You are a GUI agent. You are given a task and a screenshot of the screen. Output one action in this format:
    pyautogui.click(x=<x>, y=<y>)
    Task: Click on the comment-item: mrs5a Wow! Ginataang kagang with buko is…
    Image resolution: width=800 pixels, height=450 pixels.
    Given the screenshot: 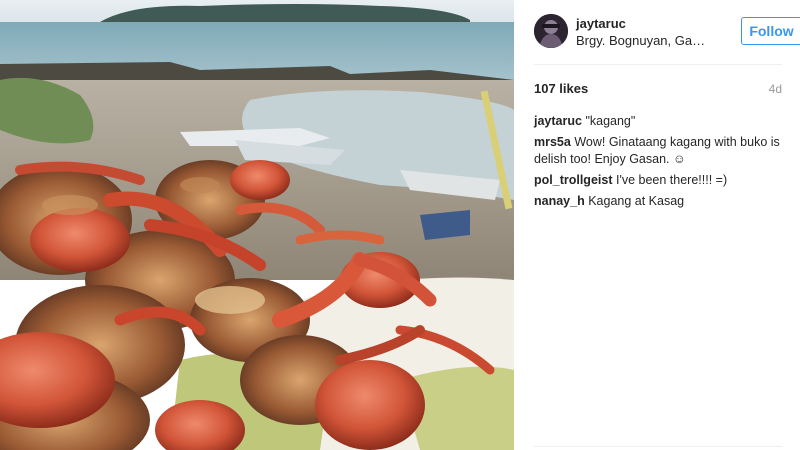 What is the action you would take?
    pyautogui.click(x=660, y=151)
    